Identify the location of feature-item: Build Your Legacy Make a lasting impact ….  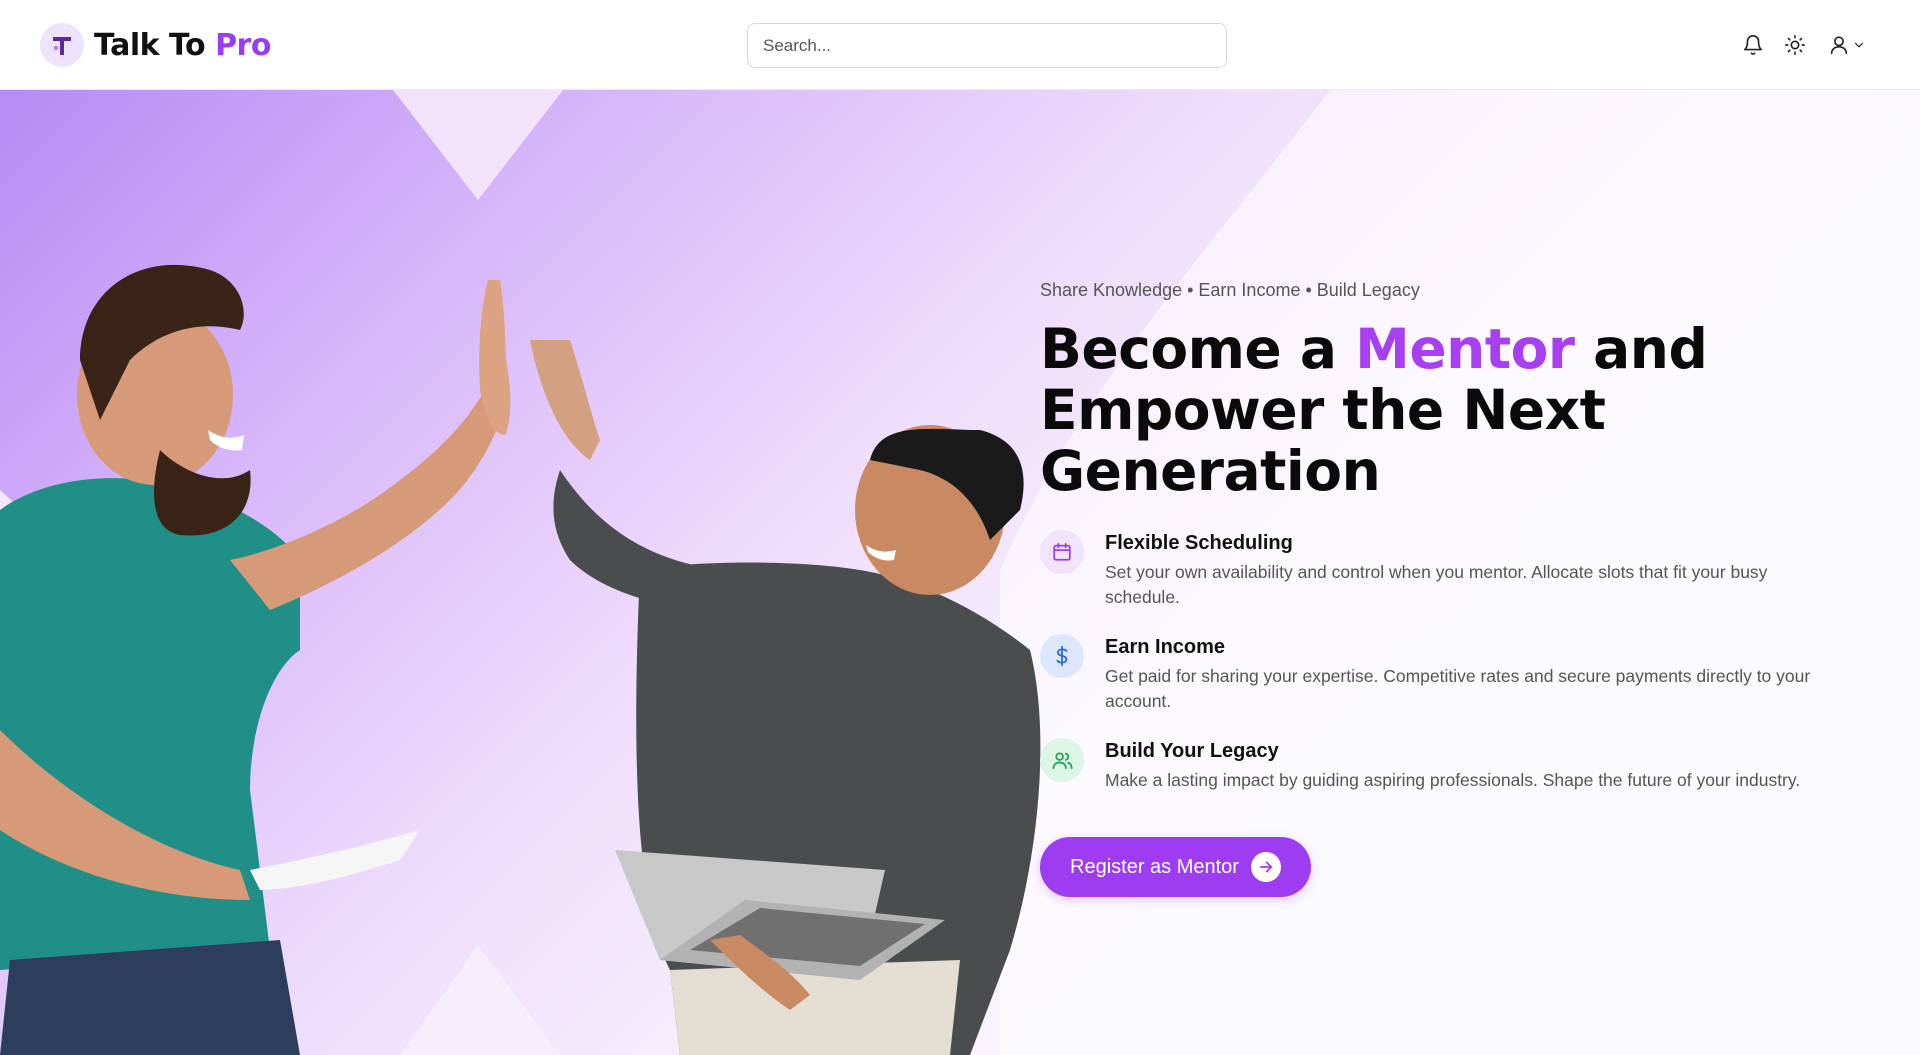
(1430, 765).